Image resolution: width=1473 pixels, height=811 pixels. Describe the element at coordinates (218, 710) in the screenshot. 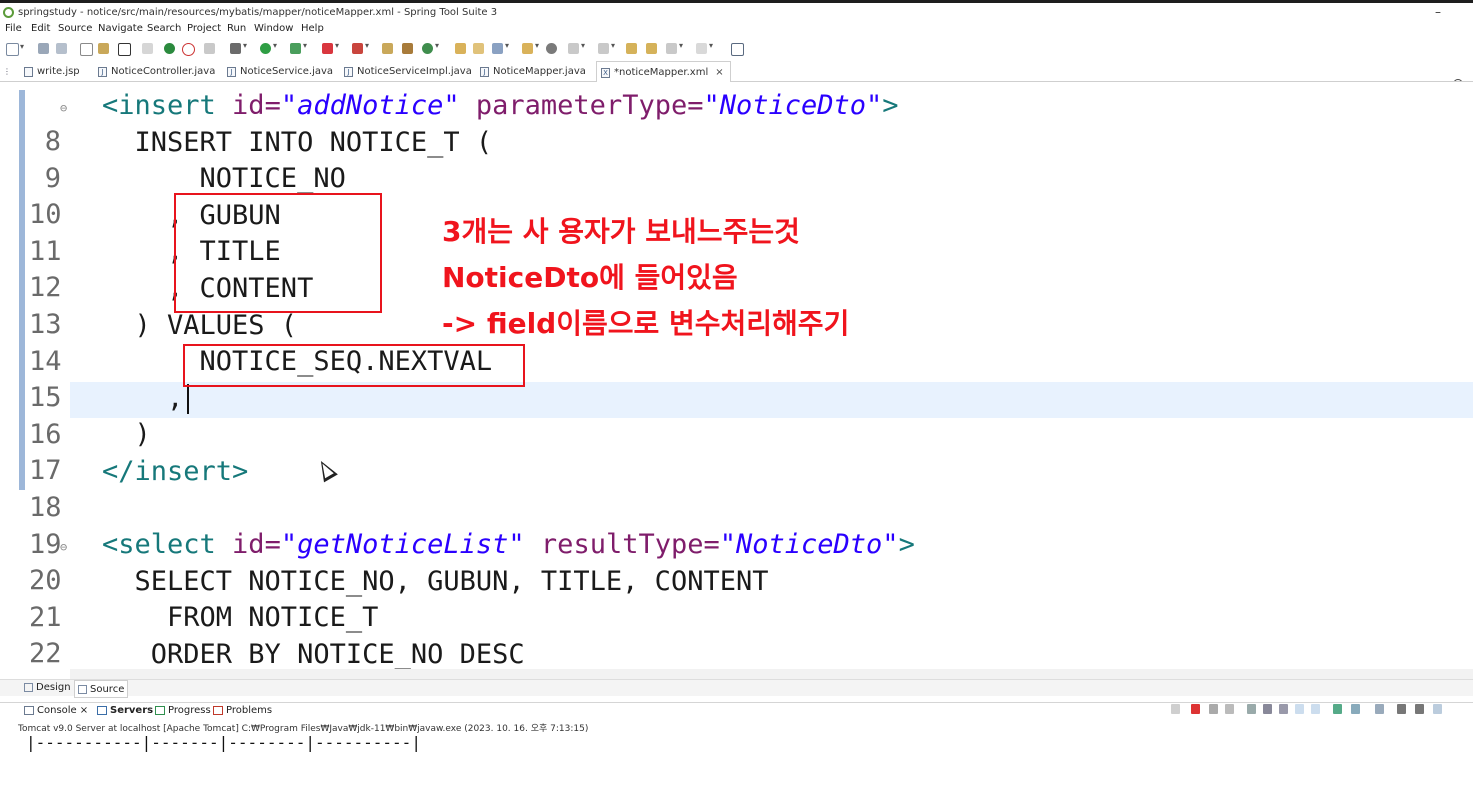

I see `problems-icon` at that location.